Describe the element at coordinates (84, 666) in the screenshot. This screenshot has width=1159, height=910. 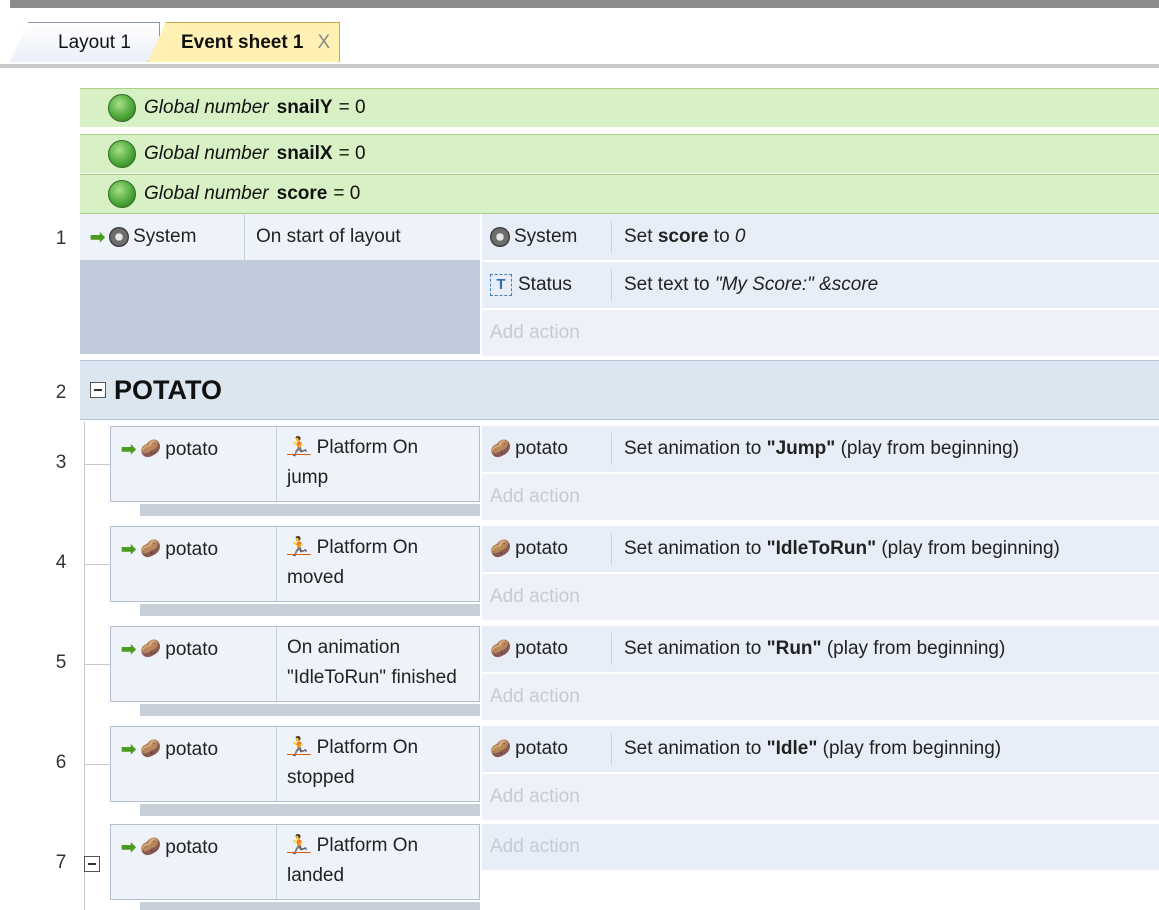
I see `tree-line` at that location.